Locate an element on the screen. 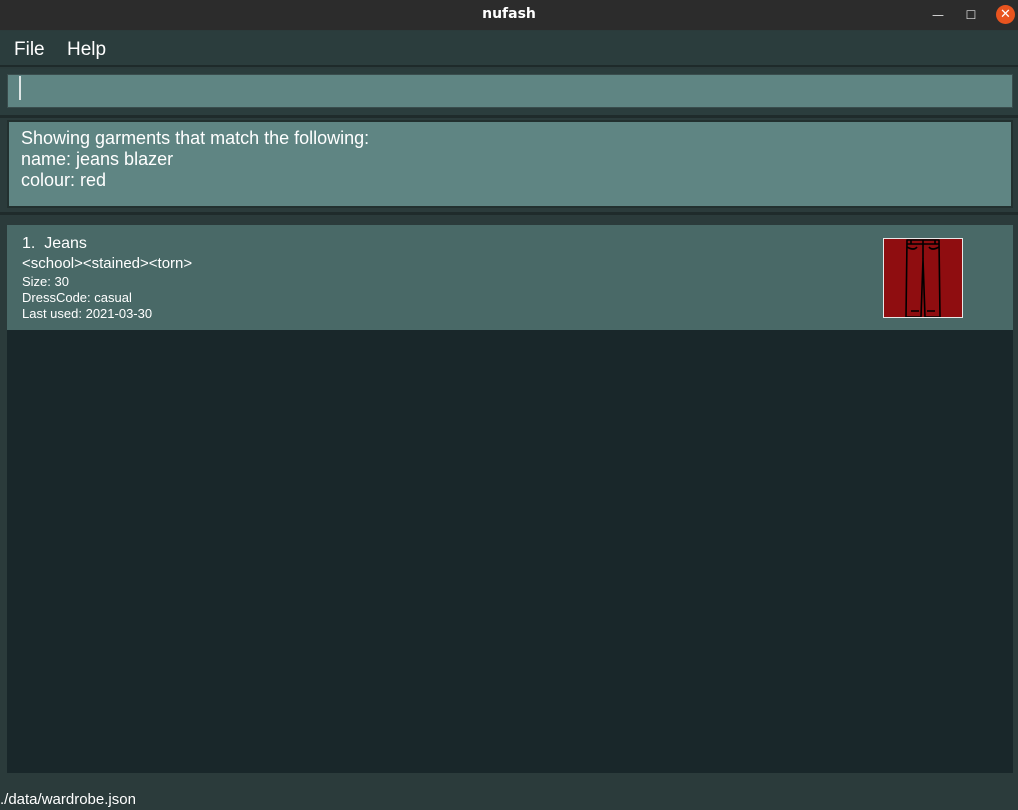 The image size is (1018, 810). garment-name-row: 1. Jeans is located at coordinates (54, 244).